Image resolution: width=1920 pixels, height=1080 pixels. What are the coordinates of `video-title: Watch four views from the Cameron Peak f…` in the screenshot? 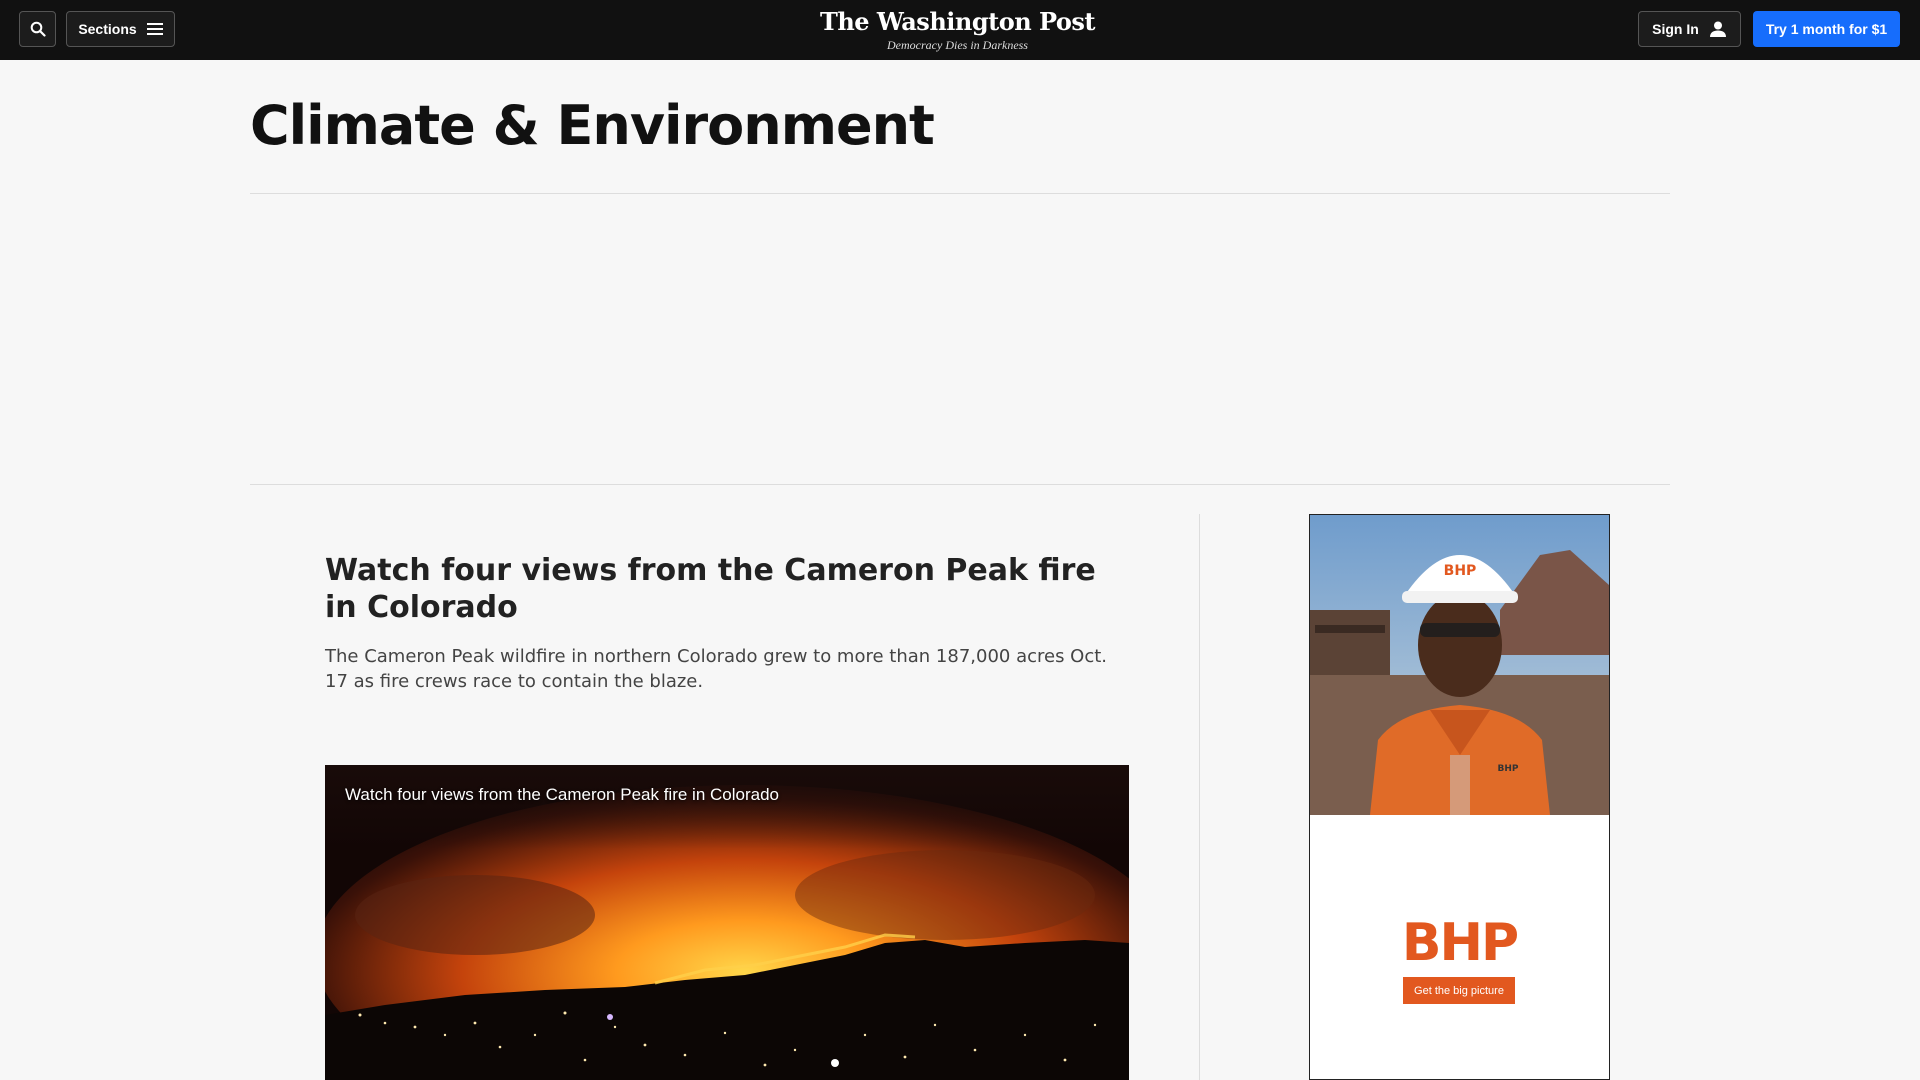 It's located at (562, 794).